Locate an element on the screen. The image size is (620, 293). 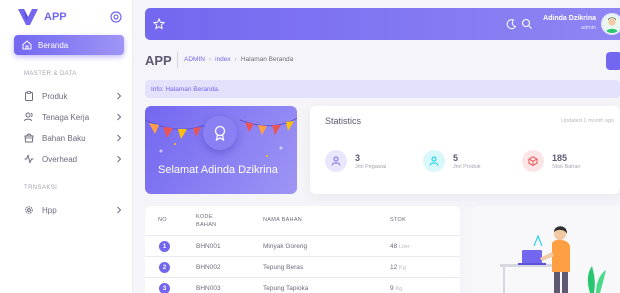
stok-unit: Liter is located at coordinates (404, 247).